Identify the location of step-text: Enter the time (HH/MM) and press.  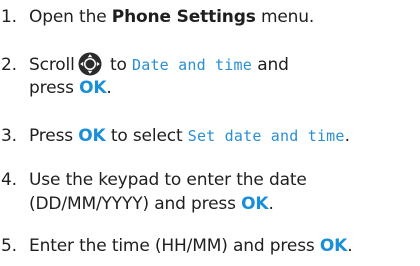
(174, 246).